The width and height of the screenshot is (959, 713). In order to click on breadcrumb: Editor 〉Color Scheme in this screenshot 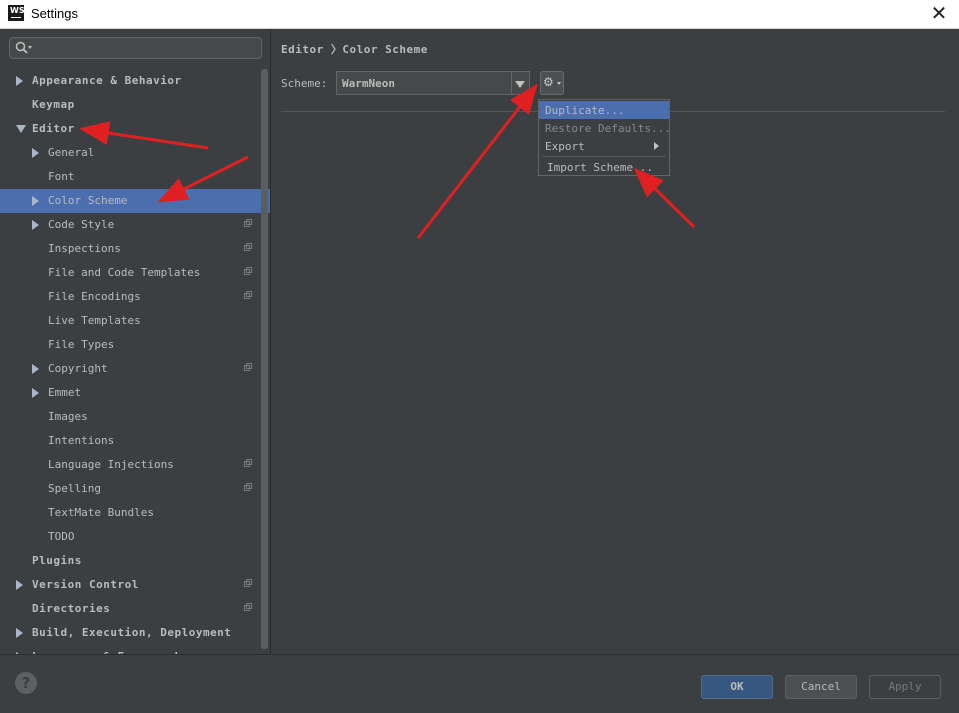, I will do `click(354, 49)`.